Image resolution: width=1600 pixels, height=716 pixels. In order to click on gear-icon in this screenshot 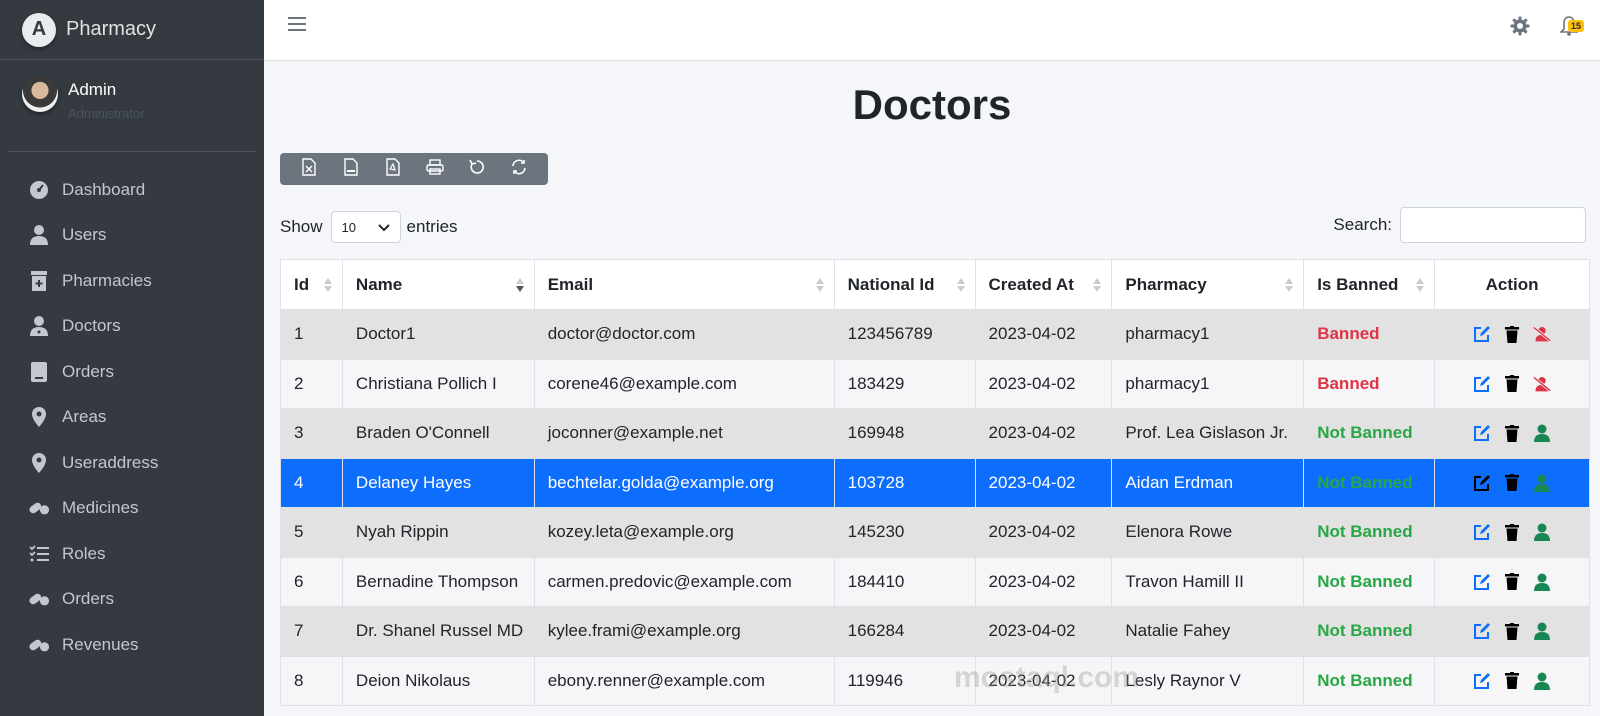, I will do `click(1520, 28)`.